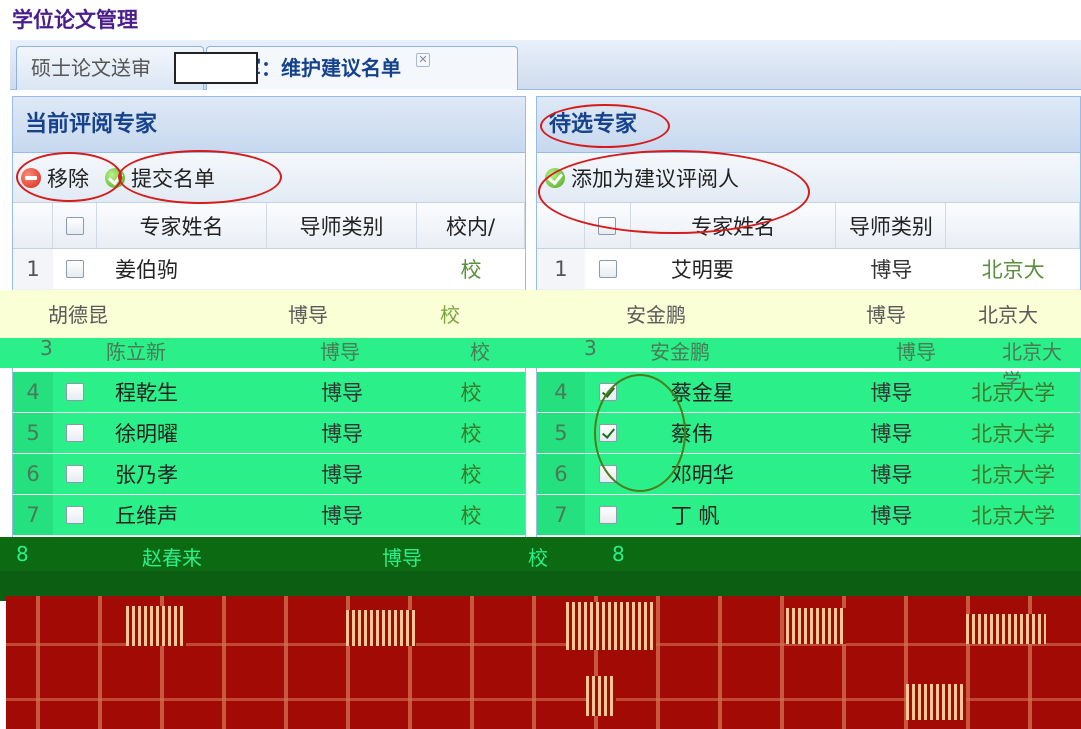 Image resolution: width=1081 pixels, height=729 pixels. I want to click on tab-label: 硕士论文送审, so click(91, 68).